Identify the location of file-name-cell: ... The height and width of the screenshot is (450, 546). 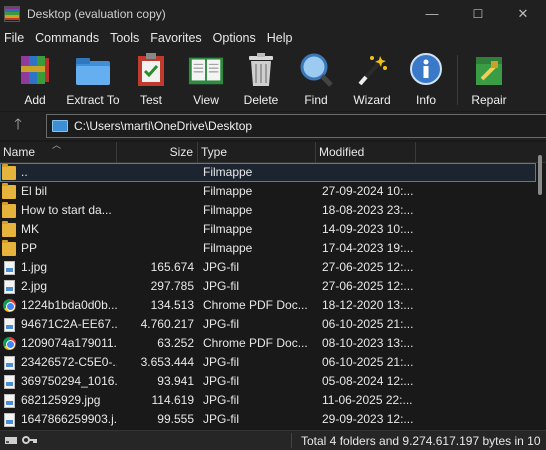
(58, 172).